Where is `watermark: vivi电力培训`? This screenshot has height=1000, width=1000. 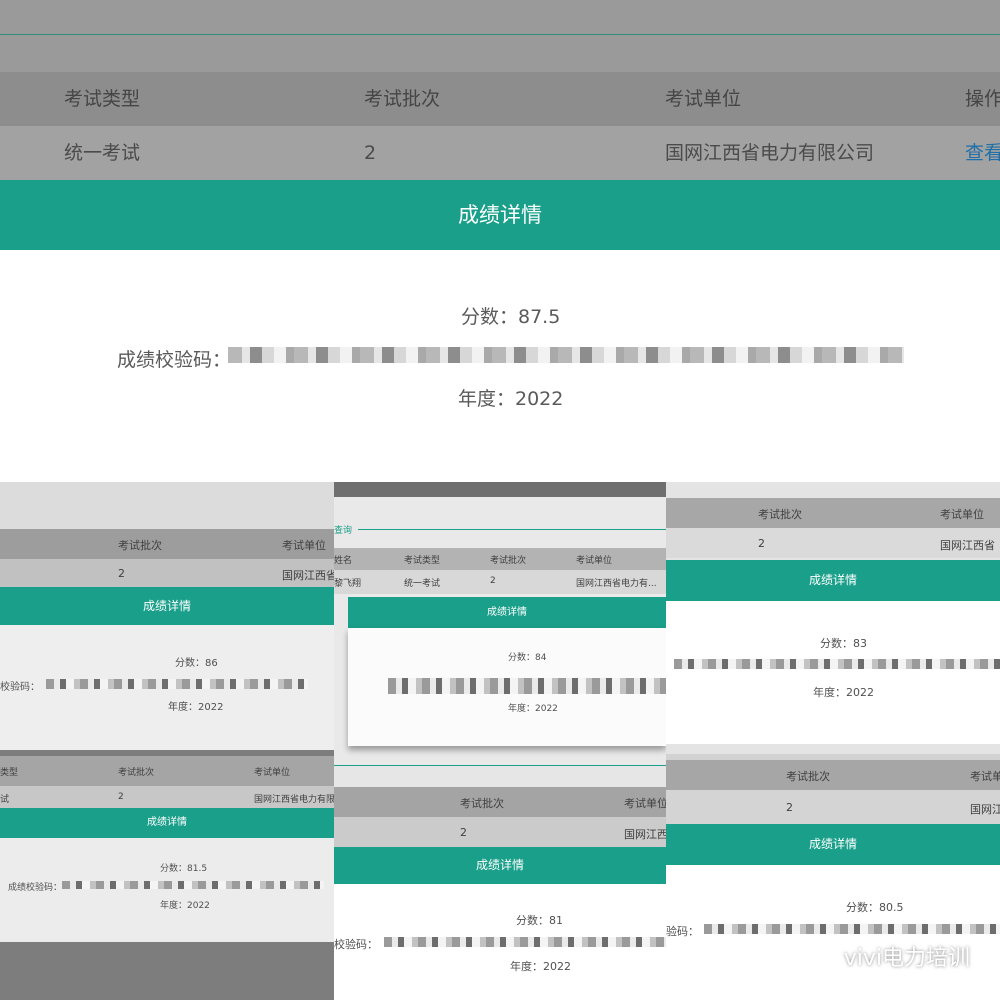
watermark: vivi电力培训 is located at coordinates (890, 956).